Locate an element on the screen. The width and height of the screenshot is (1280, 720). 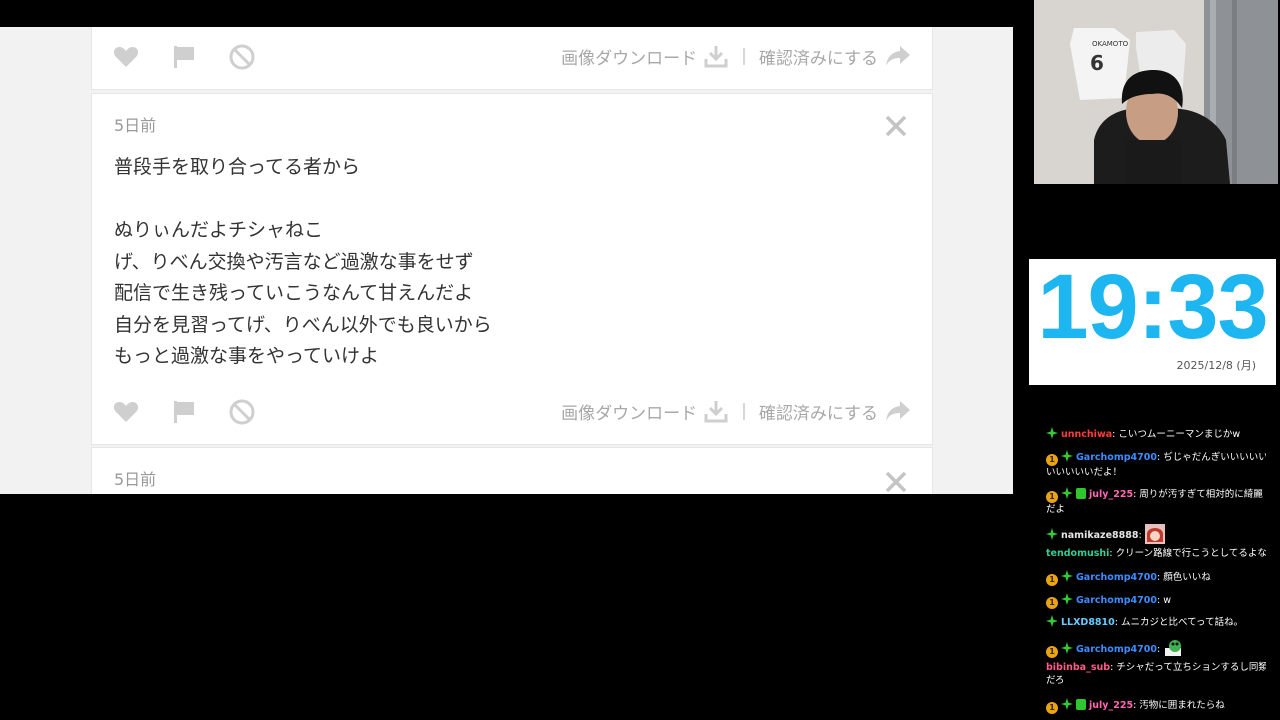
chat-username: tendomushi is located at coordinates (1077, 553).